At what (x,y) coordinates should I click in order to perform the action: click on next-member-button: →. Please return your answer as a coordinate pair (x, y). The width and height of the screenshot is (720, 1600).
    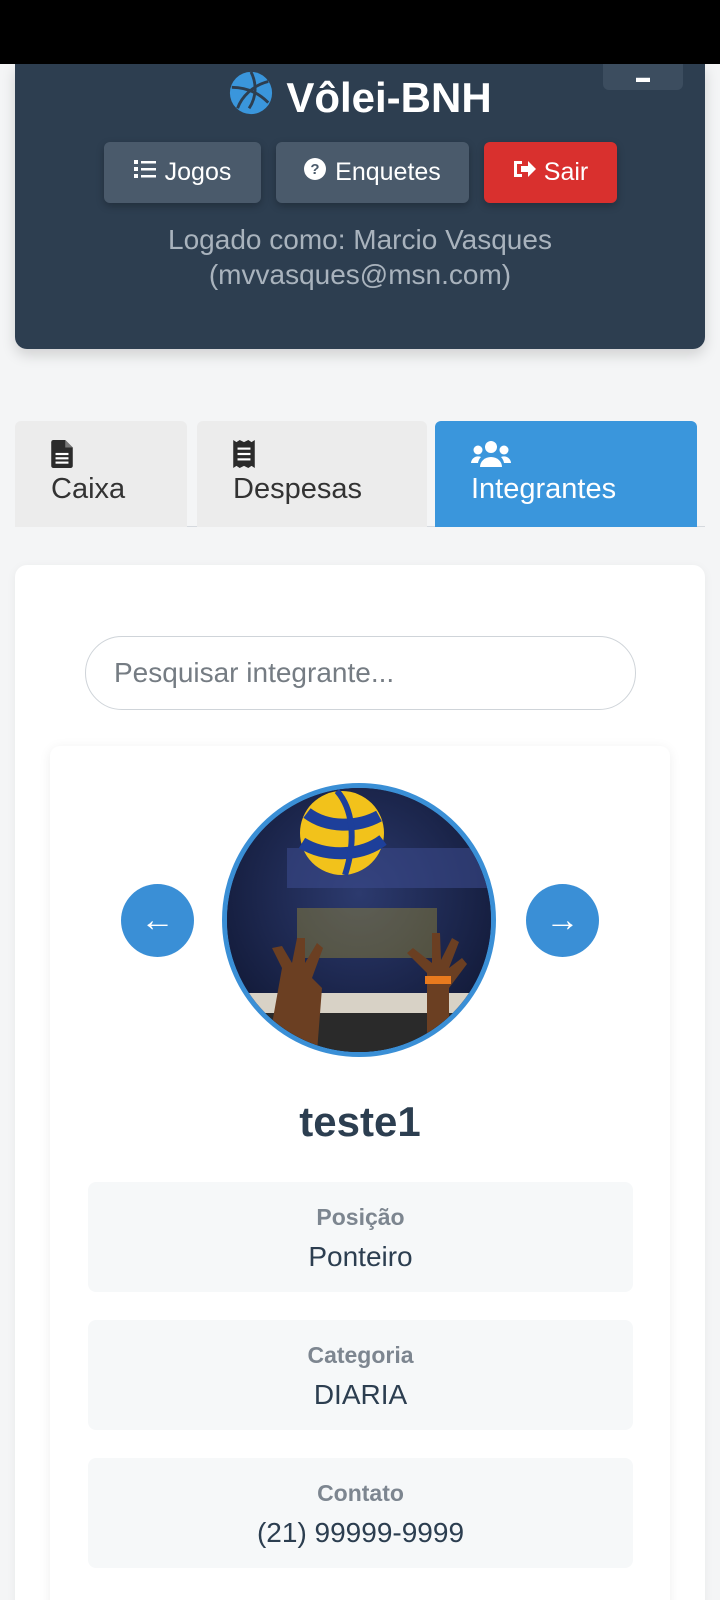
    Looking at the image, I should click on (562, 920).